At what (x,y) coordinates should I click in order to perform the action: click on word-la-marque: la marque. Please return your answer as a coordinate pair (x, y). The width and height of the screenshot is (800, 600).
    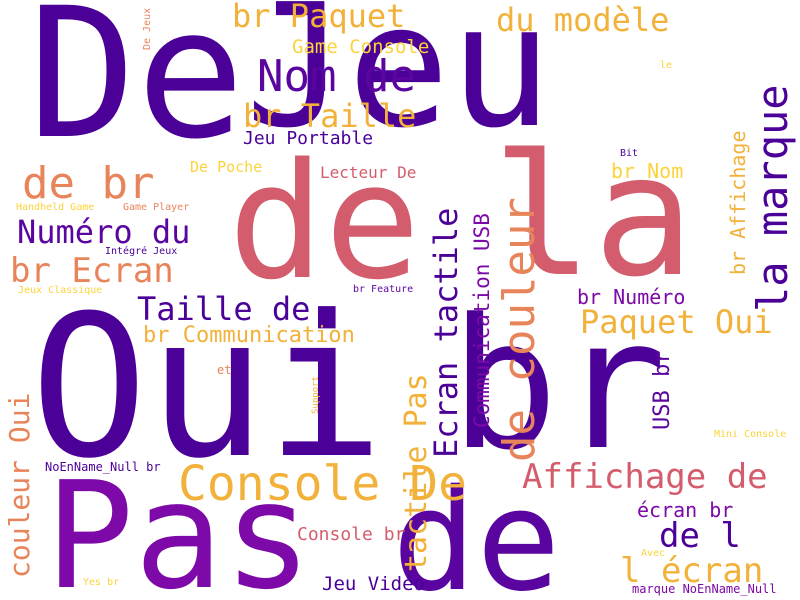
    Looking at the image, I should click on (772, 198).